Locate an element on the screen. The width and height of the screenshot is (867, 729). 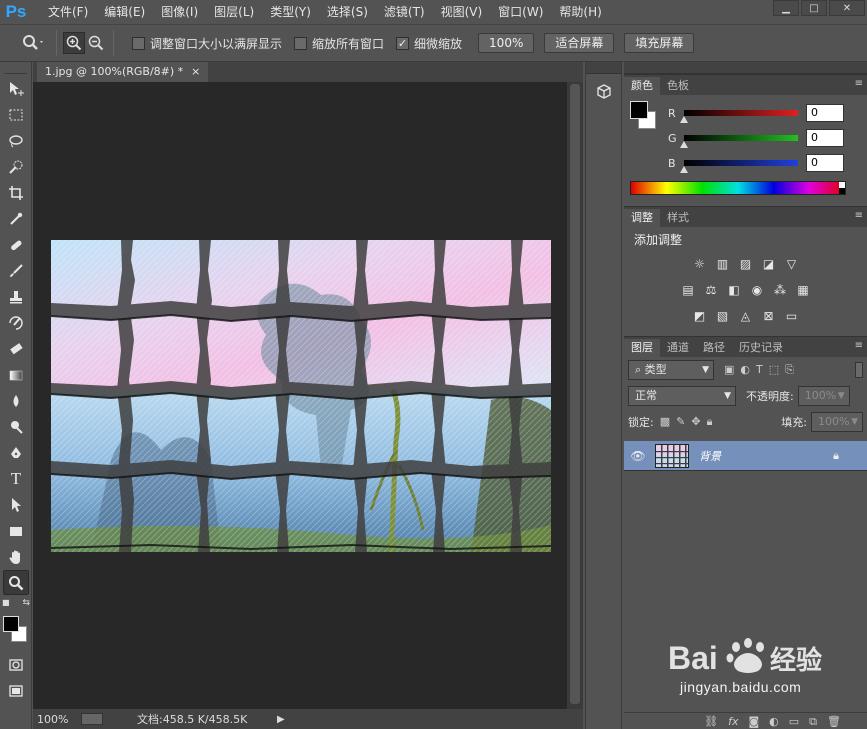
new-layer-icon: ⧉ is located at coordinates (813, 722).